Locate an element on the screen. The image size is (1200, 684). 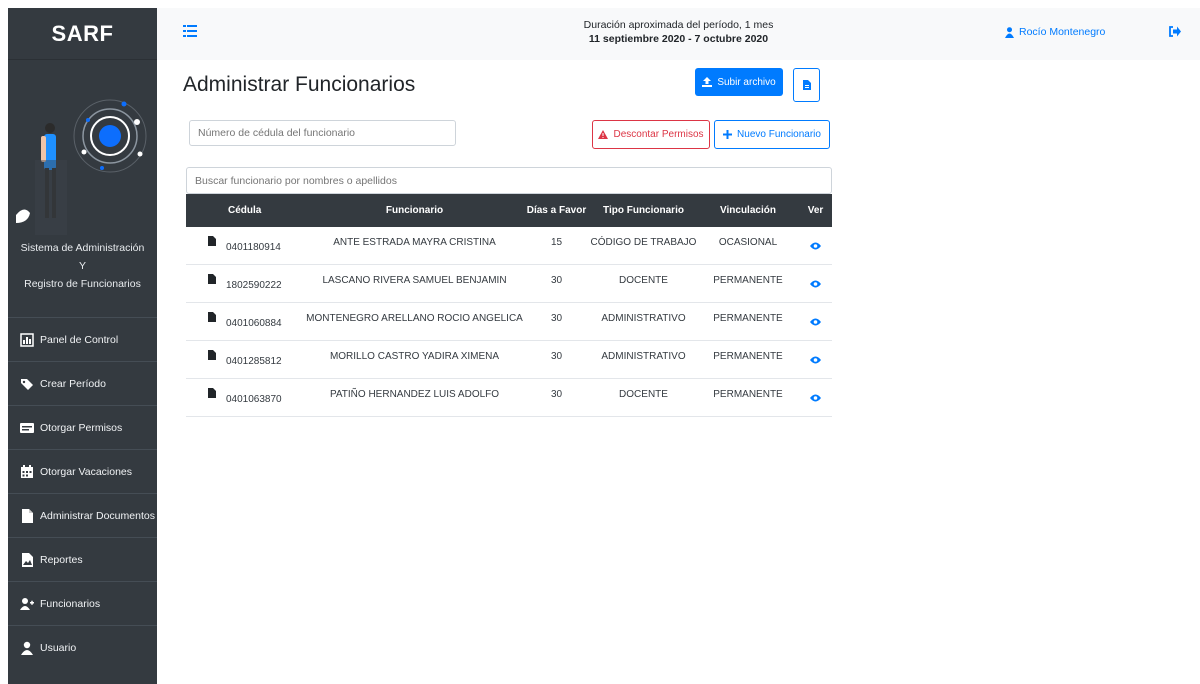
sidebar-item-otorgar-permisos: Otorgar Permisos is located at coordinates (82, 427).